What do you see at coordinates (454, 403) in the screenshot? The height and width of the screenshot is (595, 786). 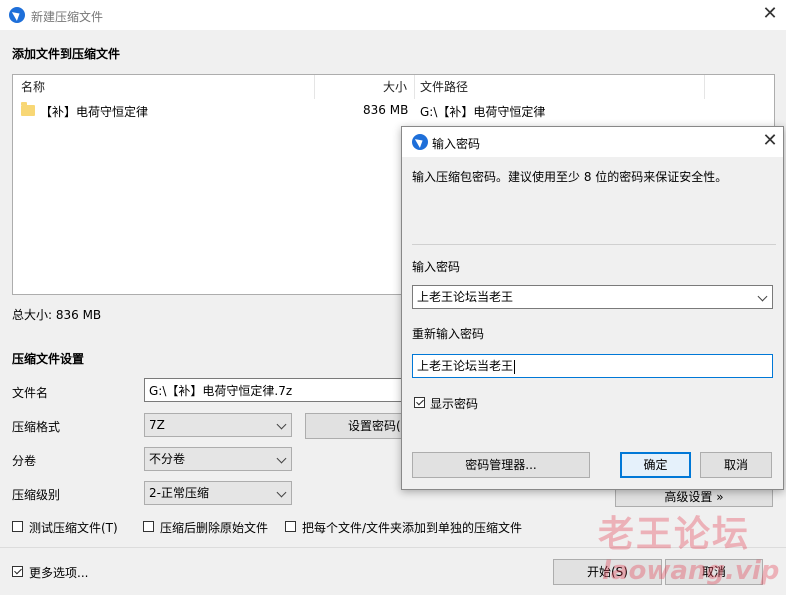 I see `show-password-label: 显示密码` at bounding box center [454, 403].